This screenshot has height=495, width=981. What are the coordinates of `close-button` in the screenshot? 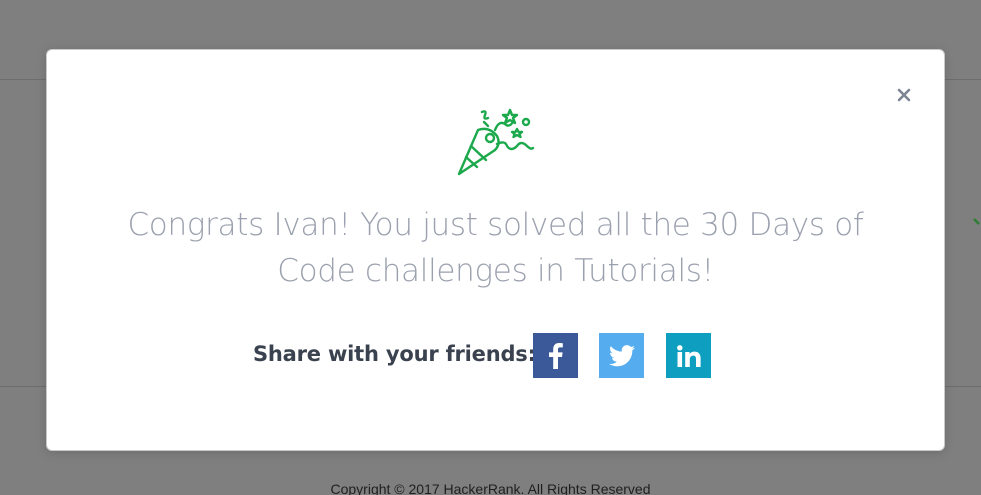 It's located at (904, 95).